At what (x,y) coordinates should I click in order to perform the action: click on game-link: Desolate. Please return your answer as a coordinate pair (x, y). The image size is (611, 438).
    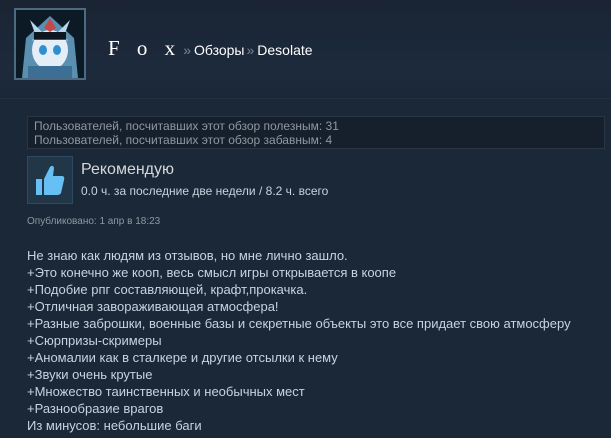
    Looking at the image, I should click on (284, 50).